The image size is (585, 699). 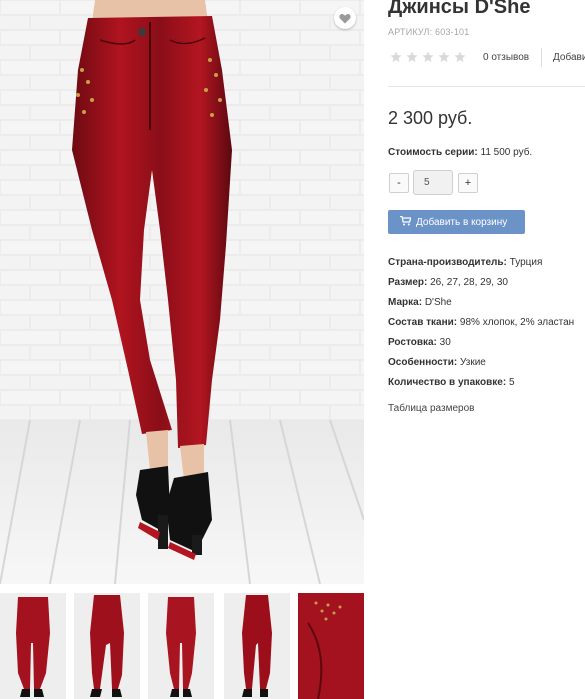 I want to click on spec-size: Размер: 26, 27, 28, 29, 30, so click(x=486, y=286).